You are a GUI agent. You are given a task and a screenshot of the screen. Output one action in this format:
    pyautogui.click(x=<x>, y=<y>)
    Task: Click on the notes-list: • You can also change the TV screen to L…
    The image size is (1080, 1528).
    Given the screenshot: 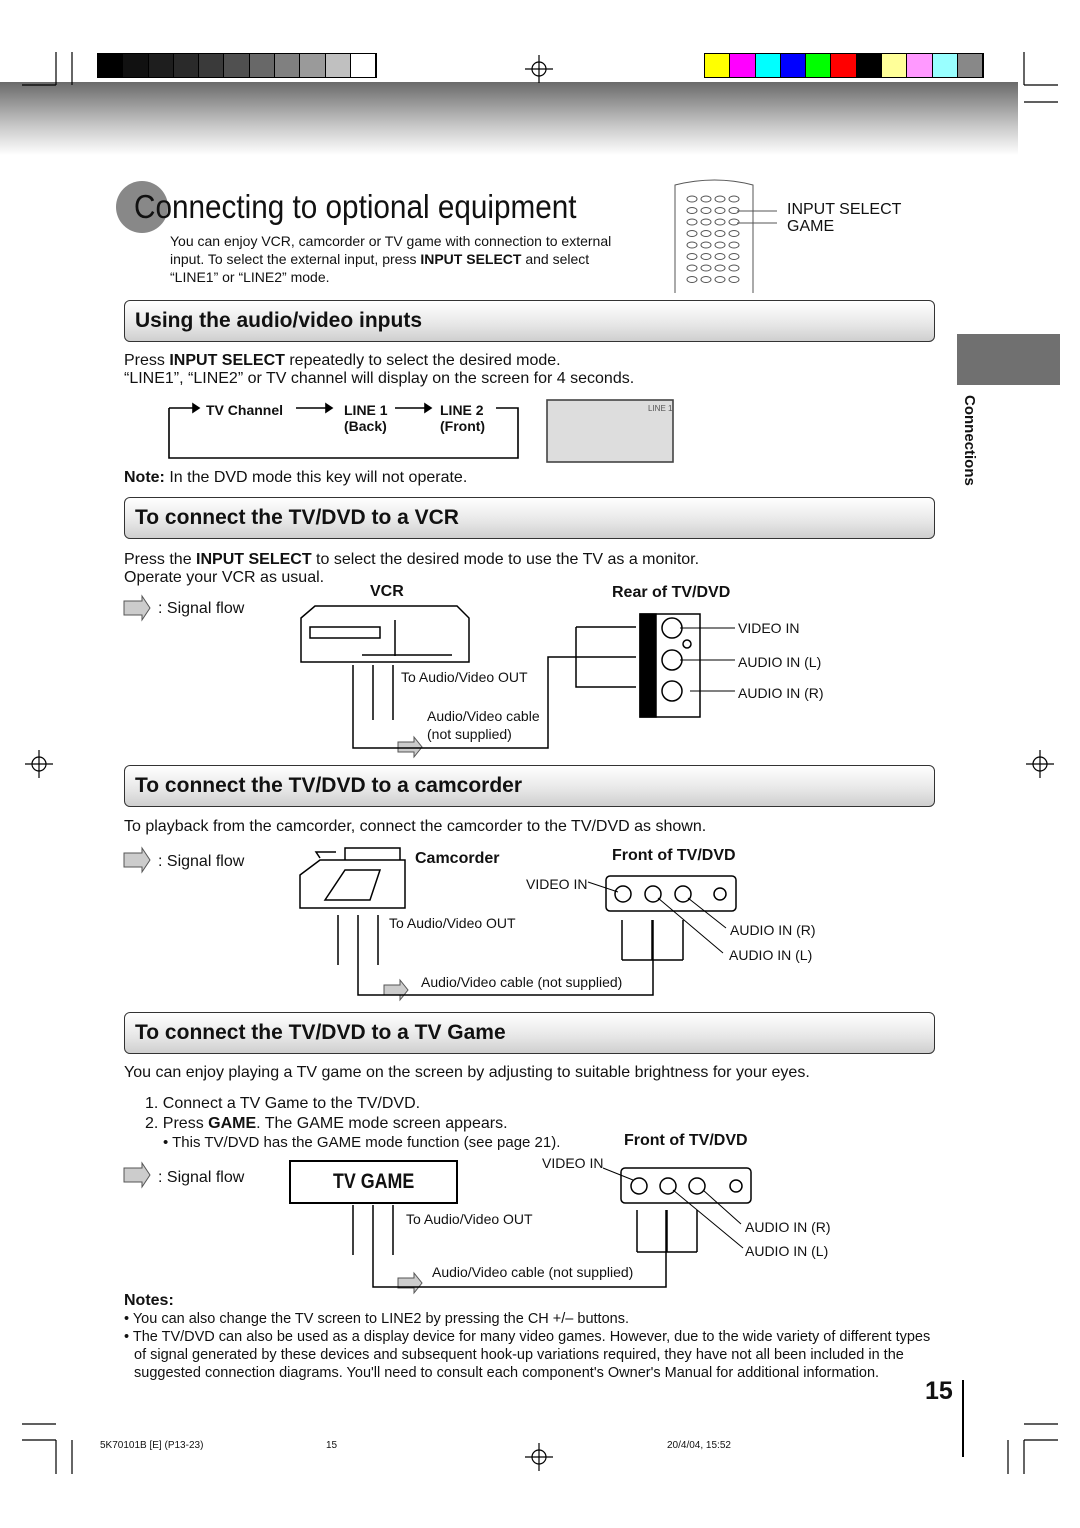 What is the action you would take?
    pyautogui.click(x=527, y=1346)
    